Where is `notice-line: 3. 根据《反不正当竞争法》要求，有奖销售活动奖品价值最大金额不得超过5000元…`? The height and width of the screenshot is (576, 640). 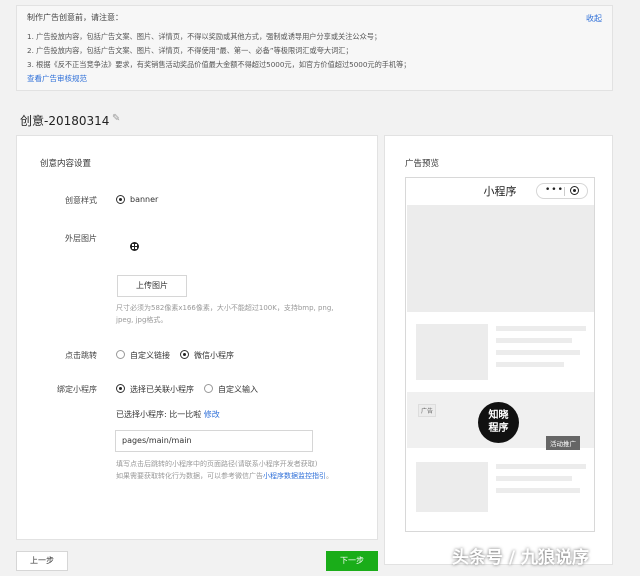 notice-line: 3. 根据《反不正当竞争法》要求，有奖销售活动奖品价值最大金额不得超过5000元… is located at coordinates (219, 64).